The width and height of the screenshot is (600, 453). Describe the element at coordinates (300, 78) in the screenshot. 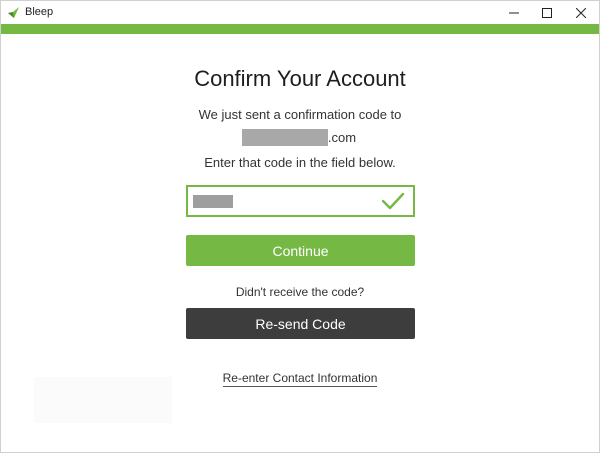

I see `page-title: Confirm Your Account` at that location.